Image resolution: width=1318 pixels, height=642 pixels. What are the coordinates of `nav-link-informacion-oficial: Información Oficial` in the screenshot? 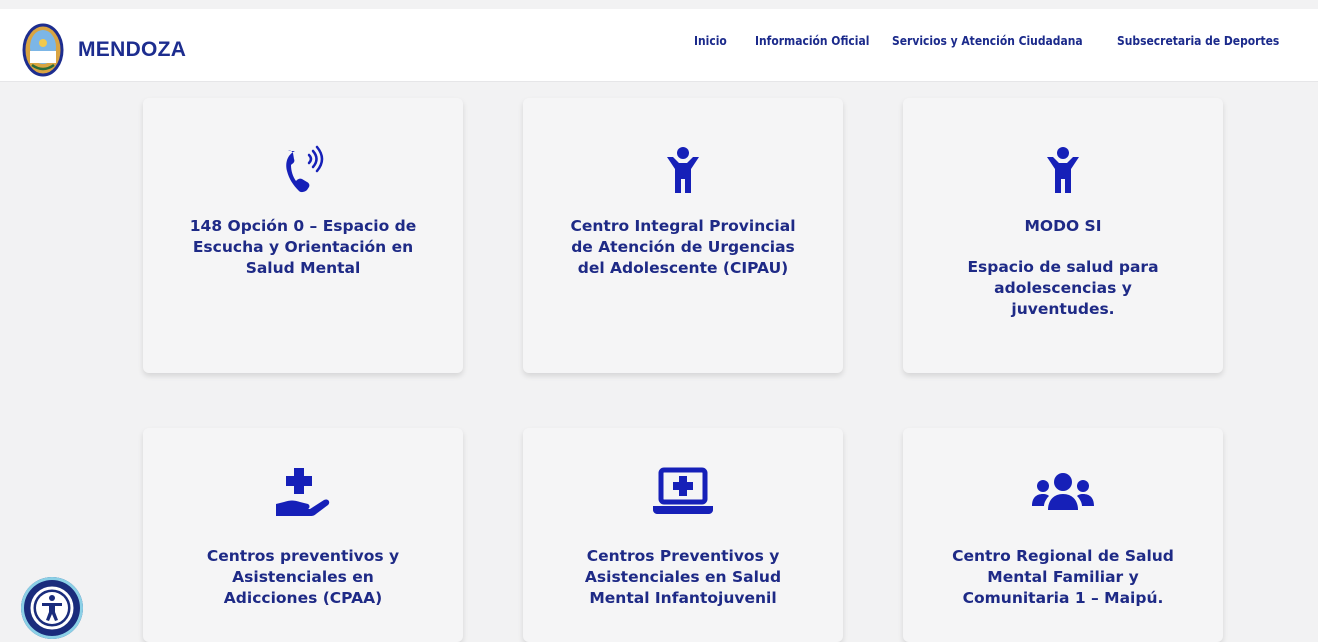 It's located at (812, 40).